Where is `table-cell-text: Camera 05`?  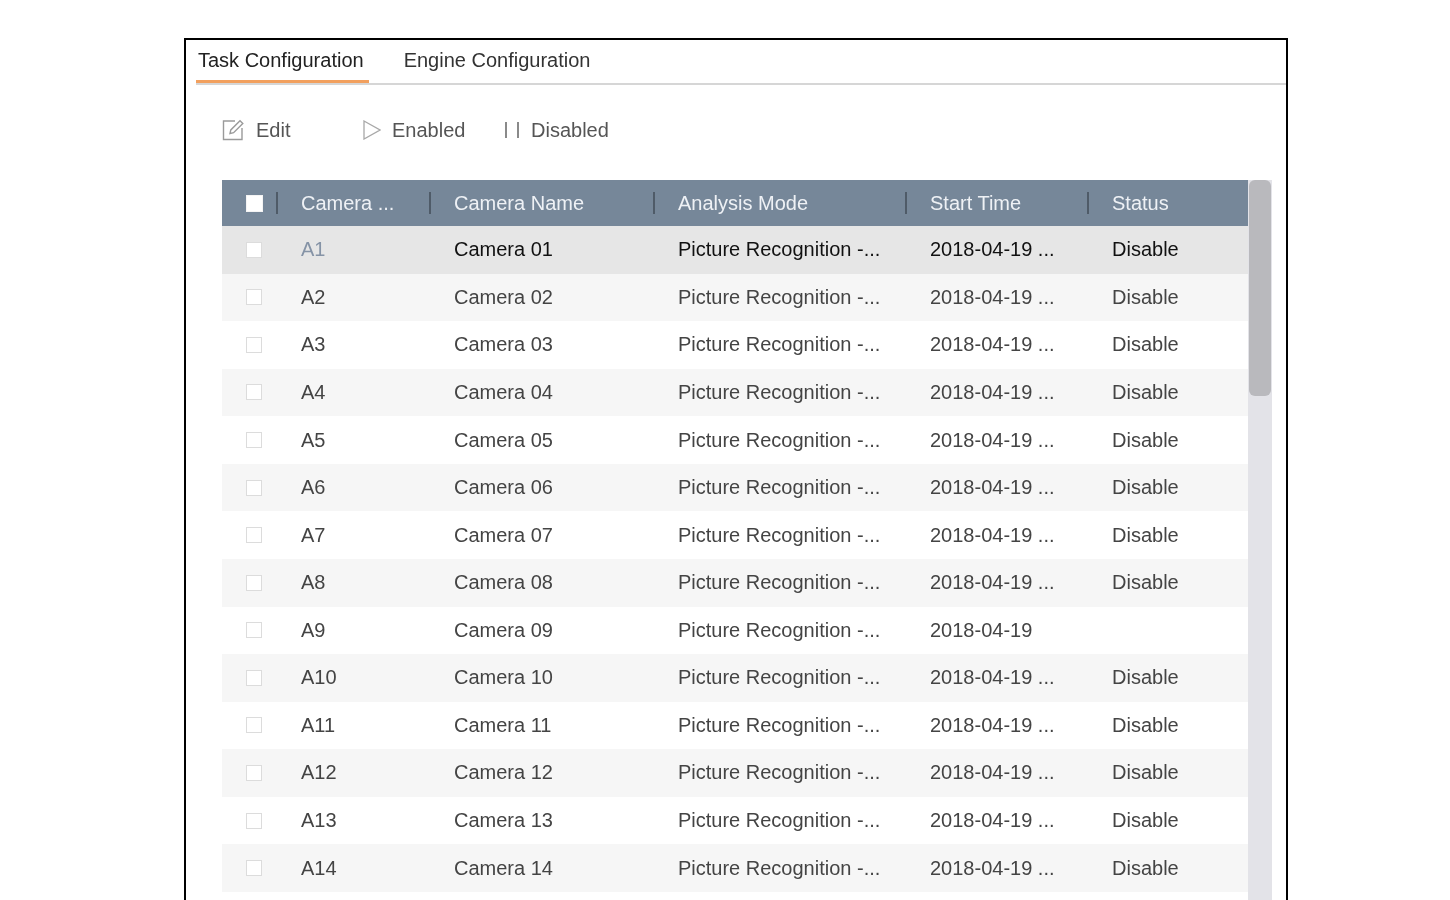 table-cell-text: Camera 05 is located at coordinates (503, 440).